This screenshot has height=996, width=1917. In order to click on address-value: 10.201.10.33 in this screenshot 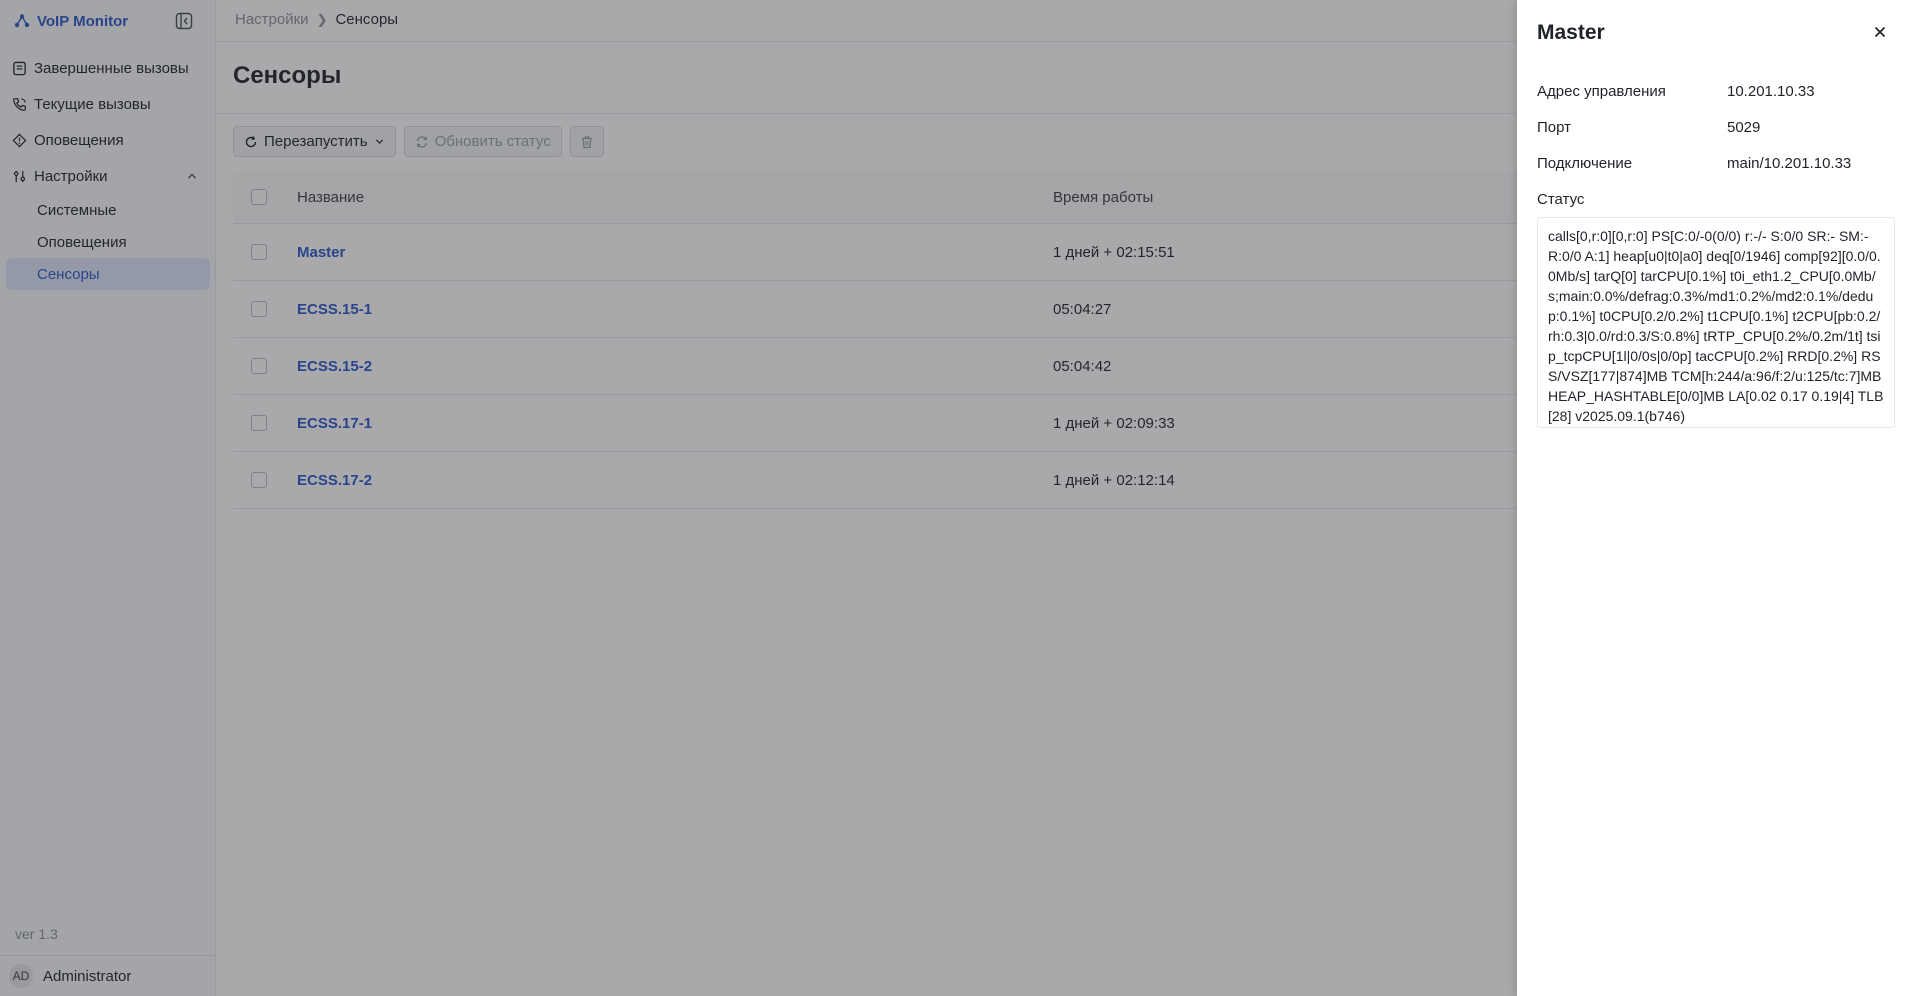, I will do `click(1771, 91)`.